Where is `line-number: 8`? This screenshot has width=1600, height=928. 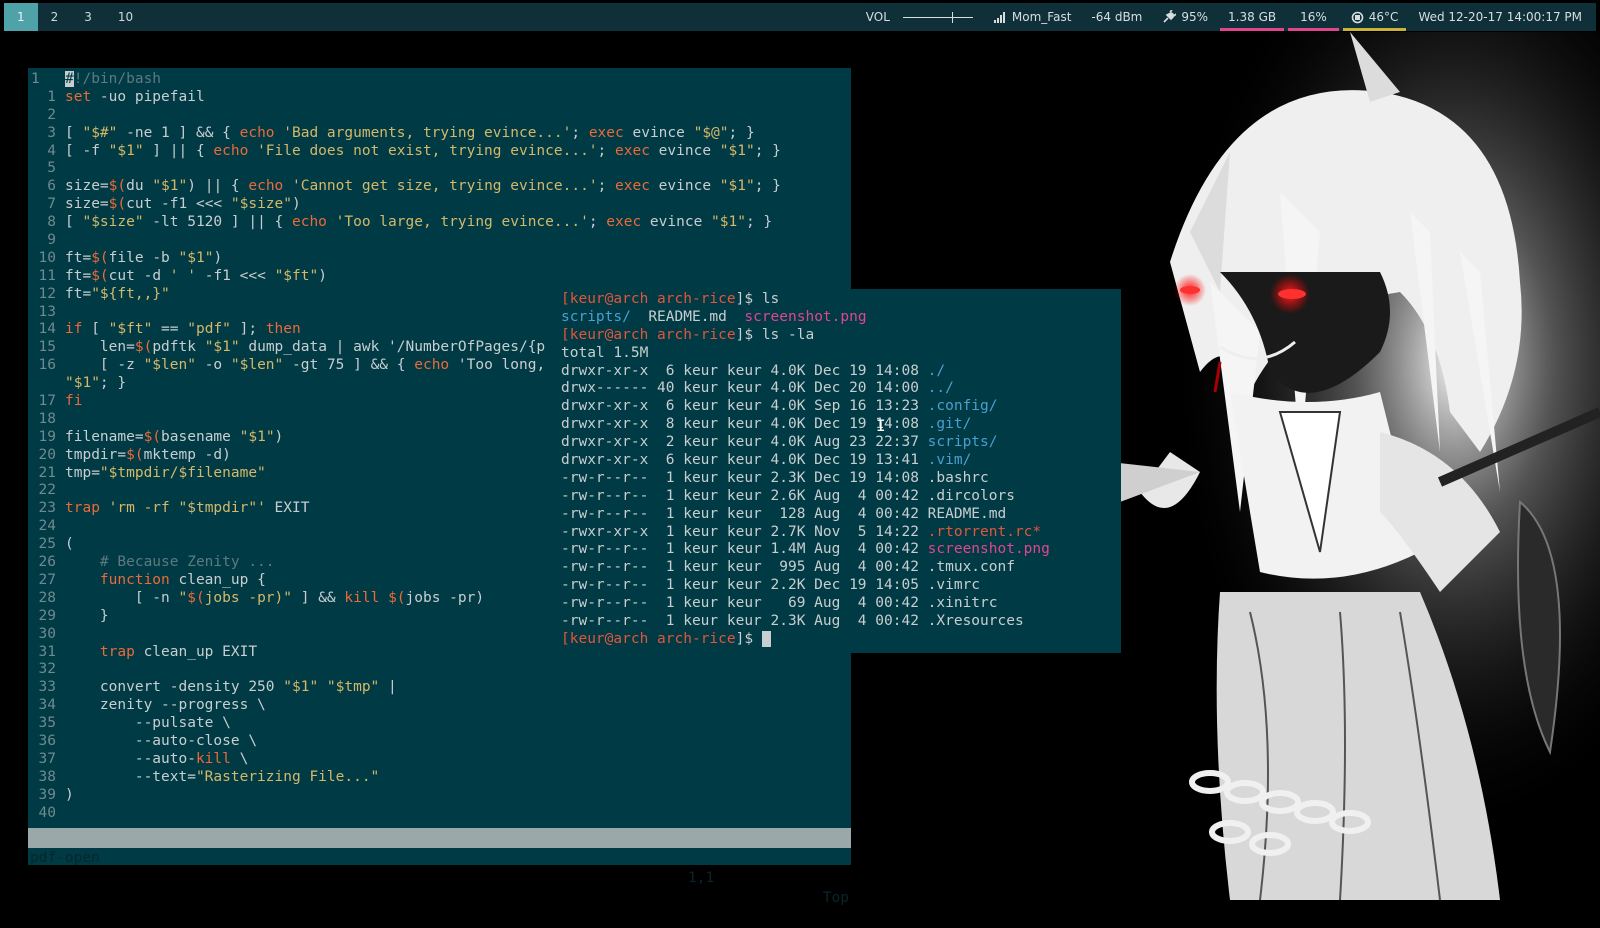
line-number: 8 is located at coordinates (51, 222).